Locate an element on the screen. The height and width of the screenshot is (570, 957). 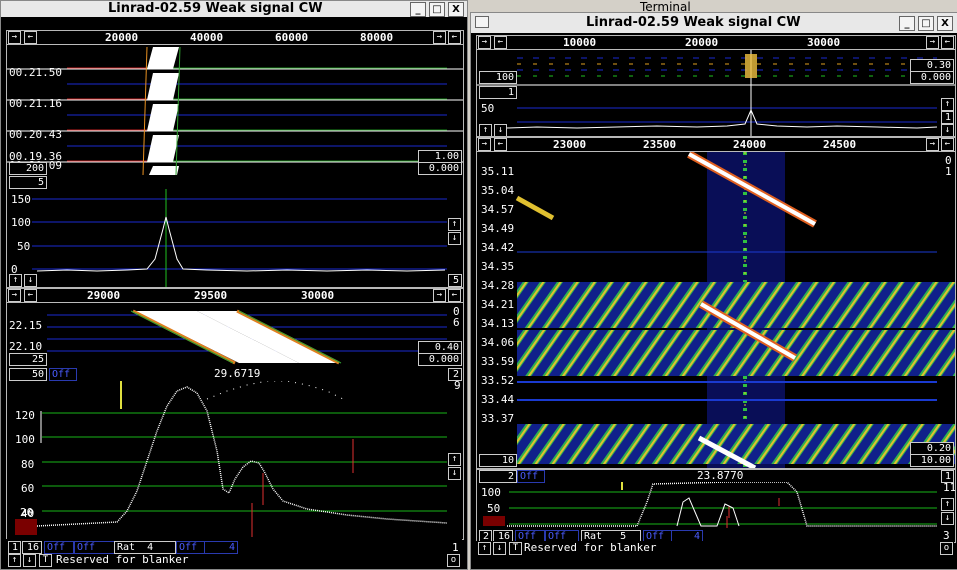
number-box: 4 is located at coordinates (221, 547).